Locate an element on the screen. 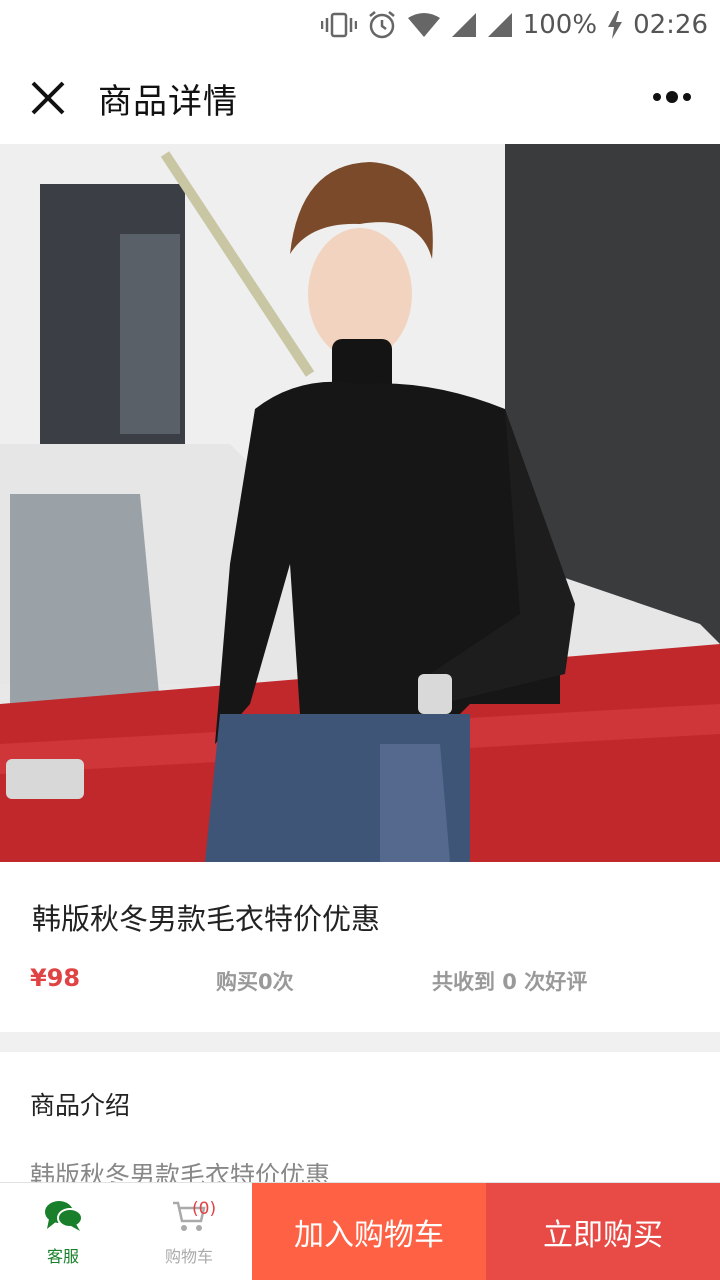 The height and width of the screenshot is (1280, 720). page-title: 商品详情 is located at coordinates (168, 102).